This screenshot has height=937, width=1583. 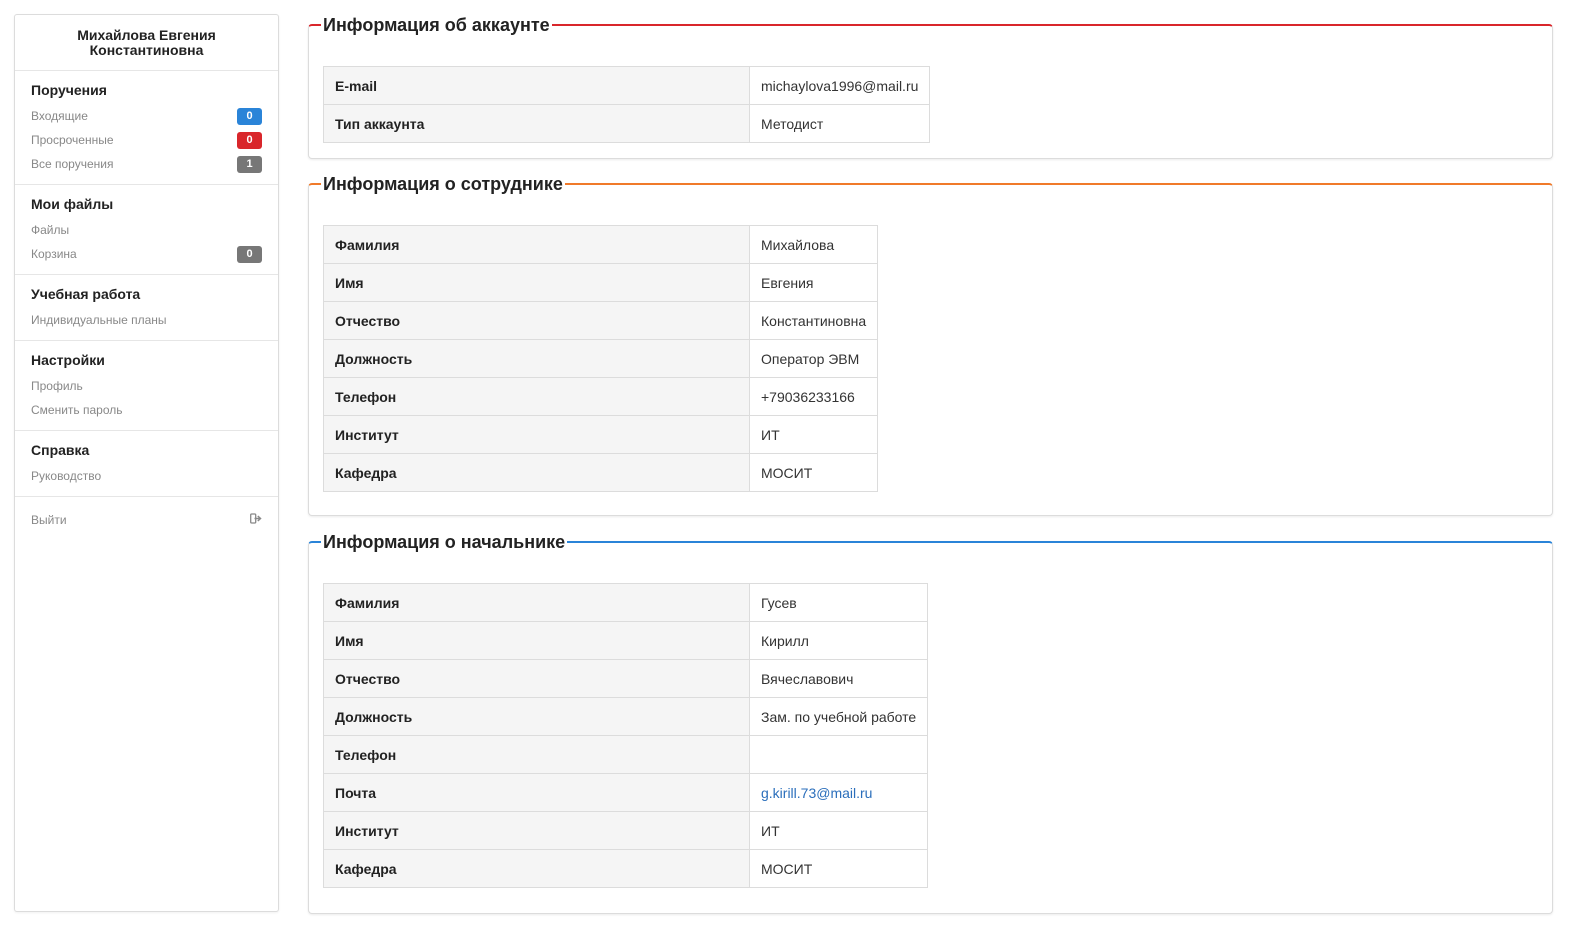 I want to click on table-row: Тип аккаунта Методист, so click(x=626, y=123).